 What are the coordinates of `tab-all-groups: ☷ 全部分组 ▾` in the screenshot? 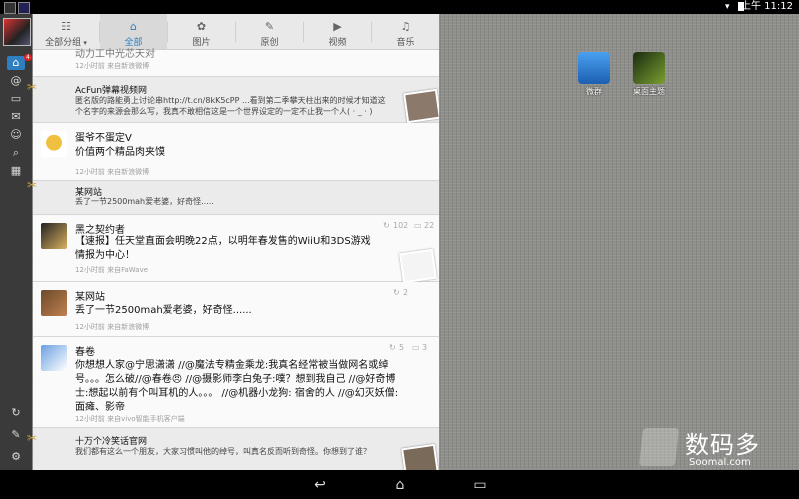 It's located at (66, 31).